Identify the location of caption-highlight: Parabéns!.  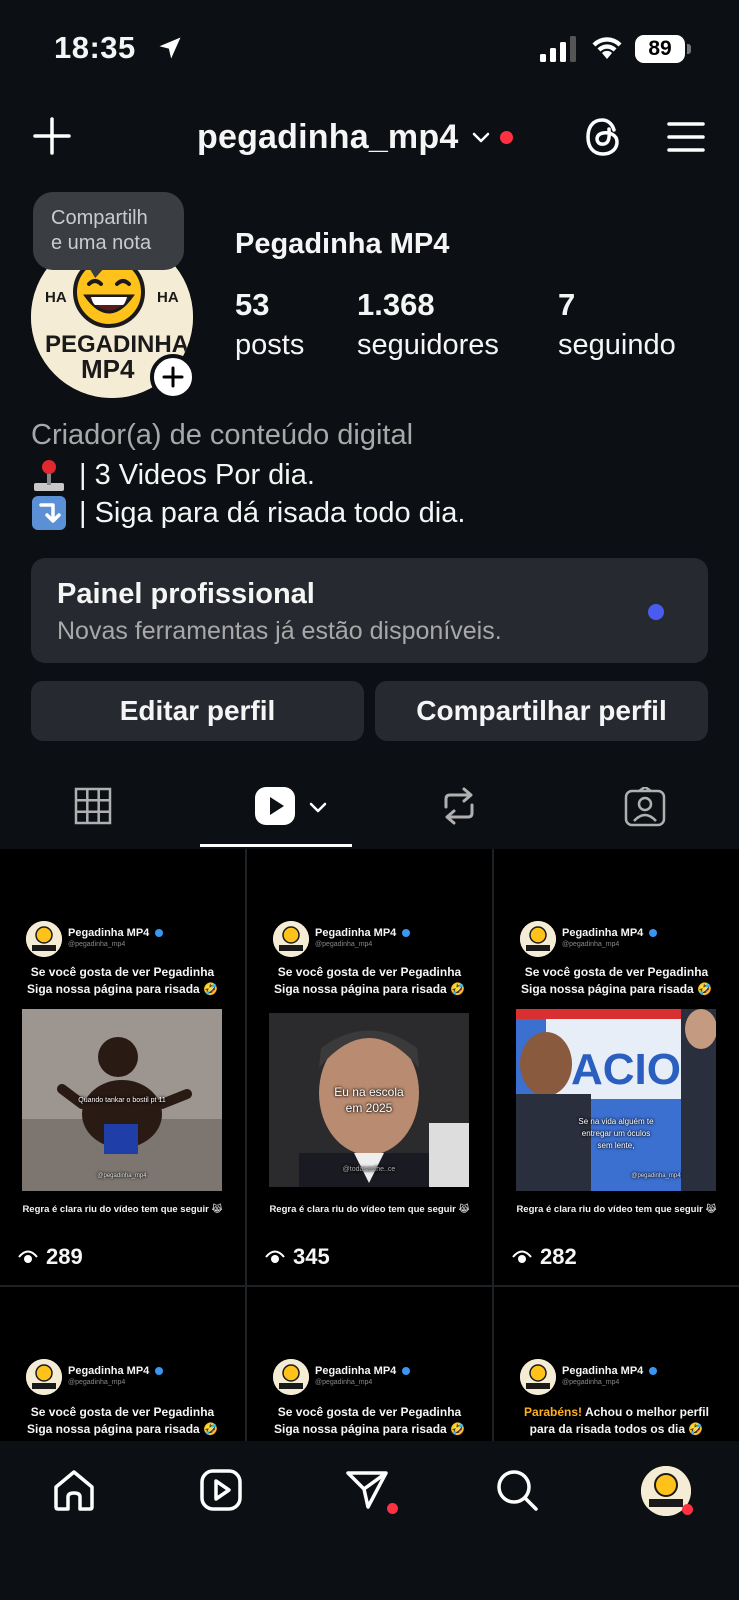
(553, 1412).